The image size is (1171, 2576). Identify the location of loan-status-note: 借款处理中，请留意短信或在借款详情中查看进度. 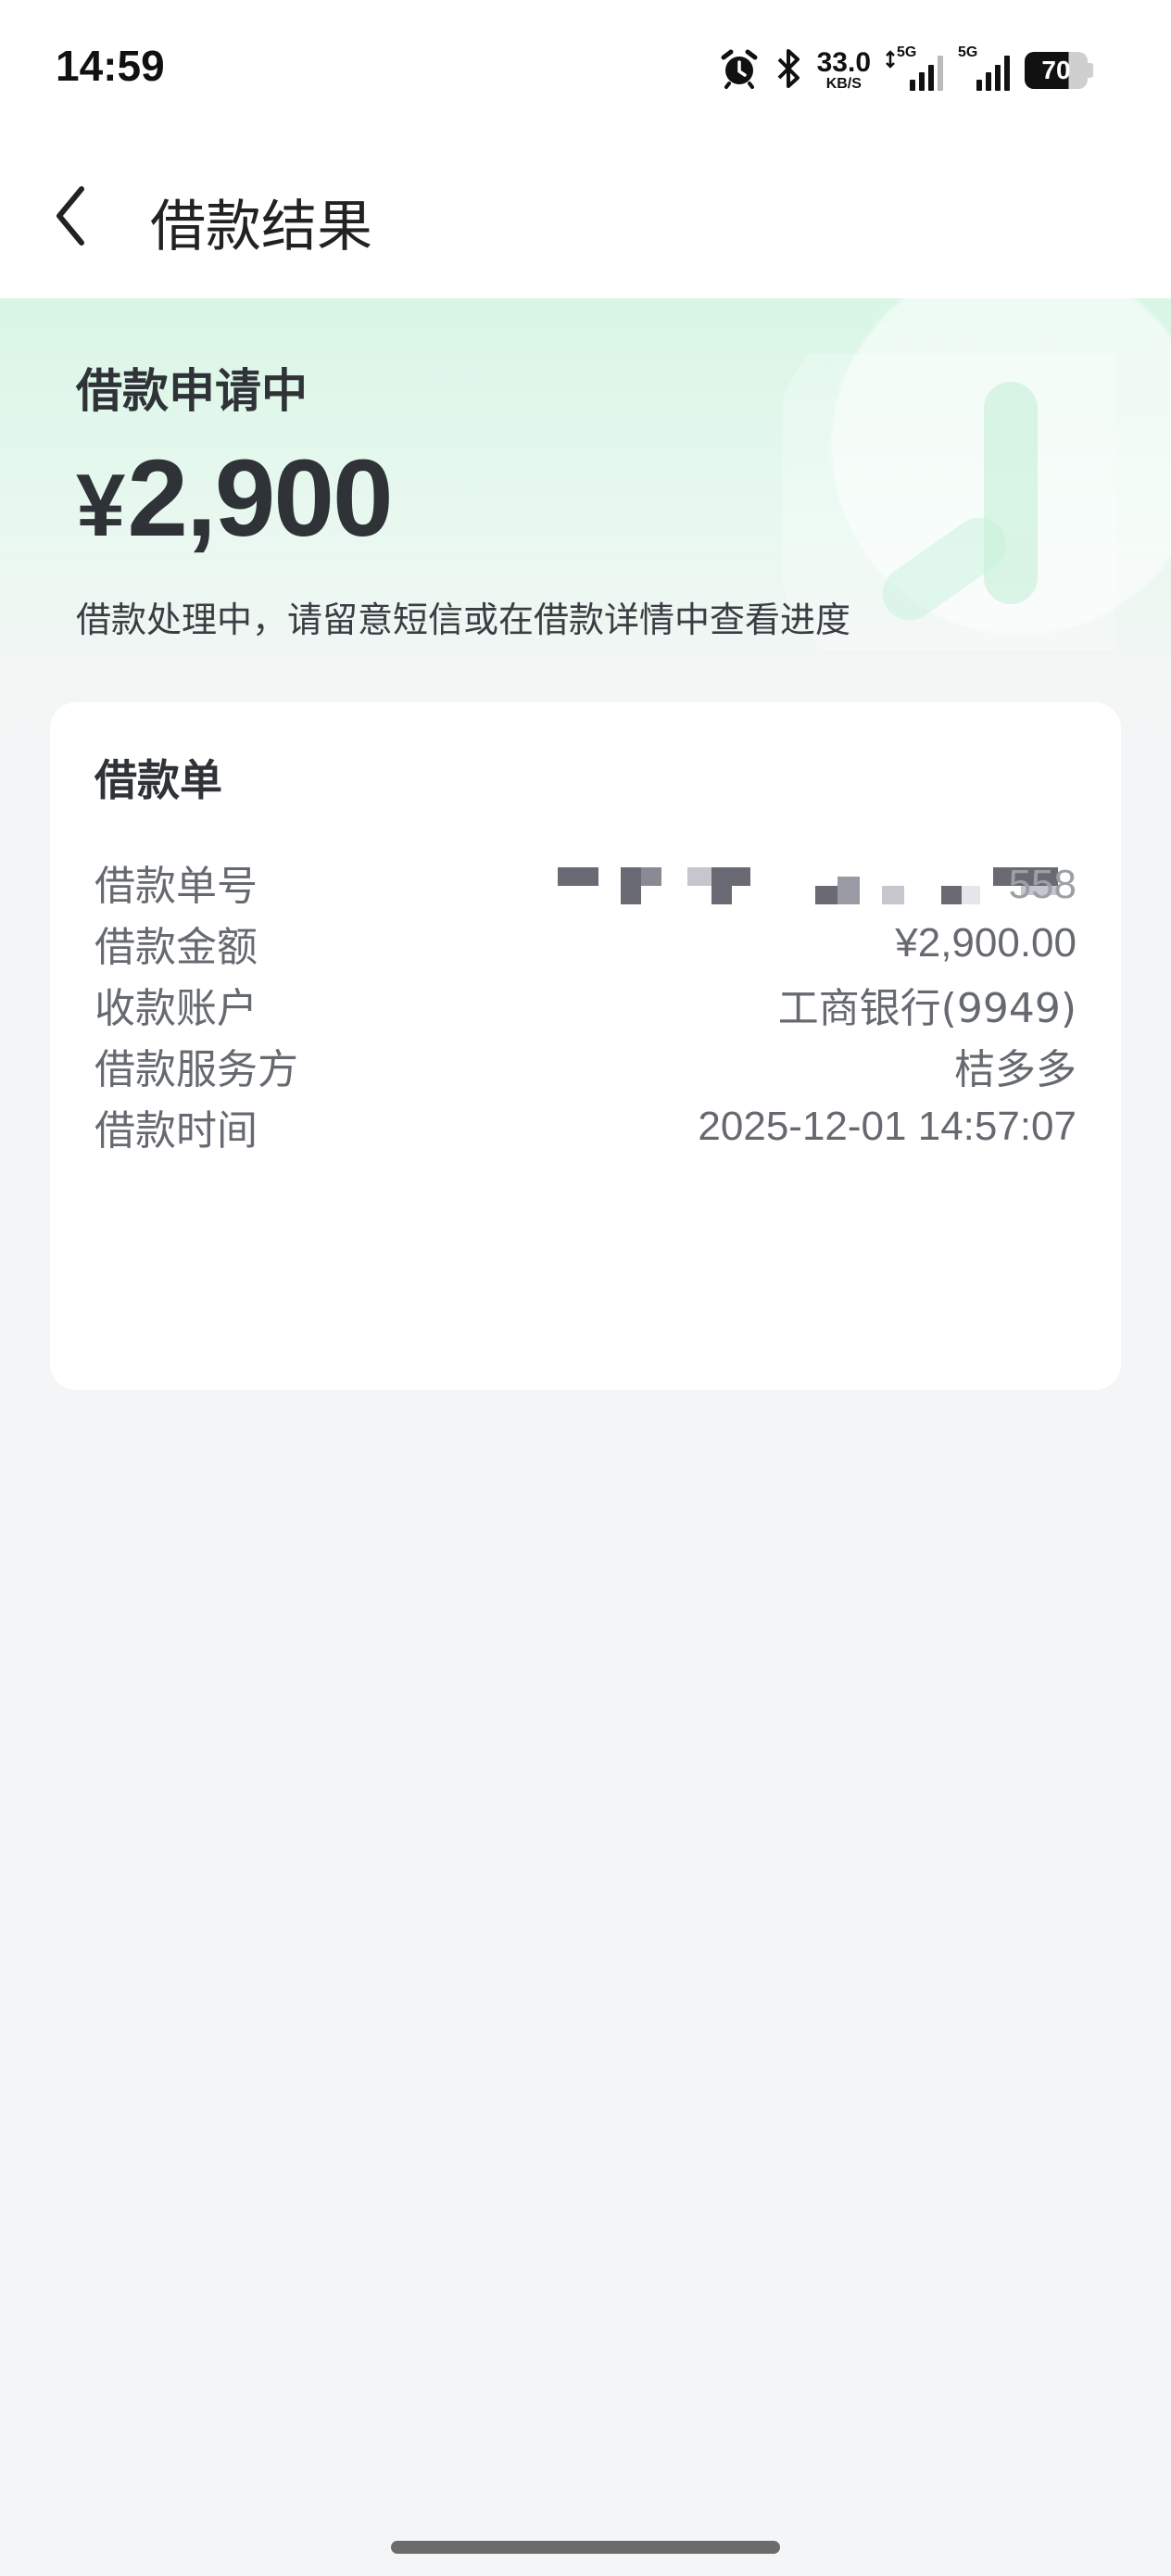
(464, 620).